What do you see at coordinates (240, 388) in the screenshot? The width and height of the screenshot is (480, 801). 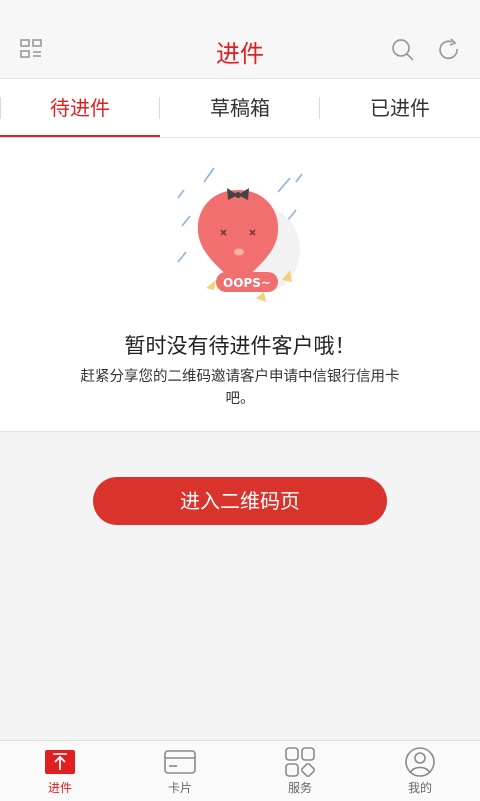 I see `empty-state-description: 赶紧分享您的二维码邀请客户申请中信银行信用卡吧。` at bounding box center [240, 388].